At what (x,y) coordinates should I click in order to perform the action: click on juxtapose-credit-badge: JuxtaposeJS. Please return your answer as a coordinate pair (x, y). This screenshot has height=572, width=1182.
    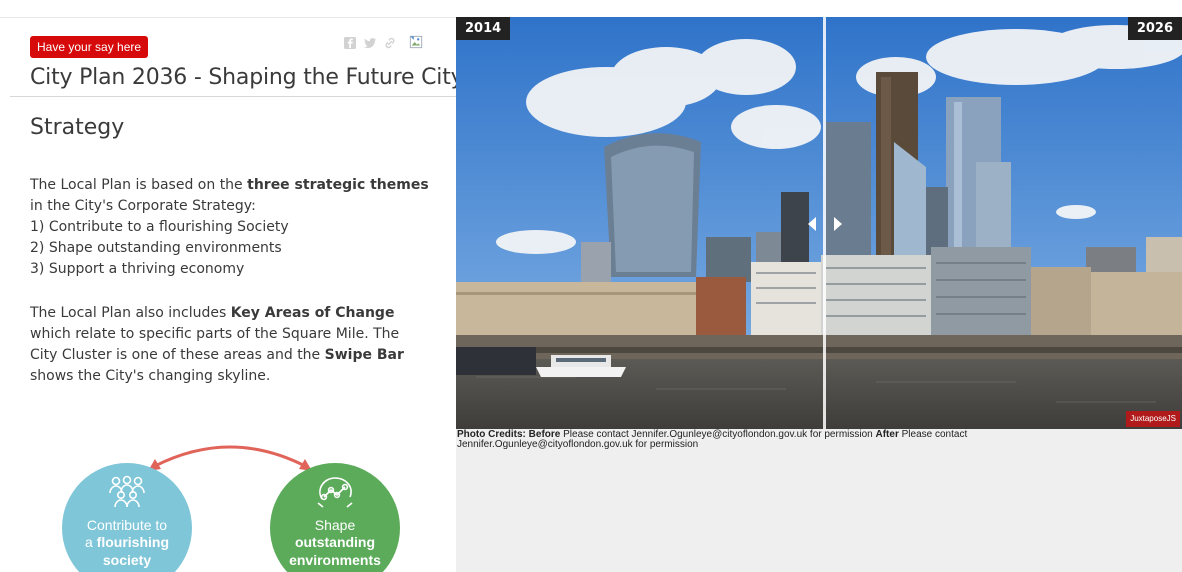
    Looking at the image, I should click on (1153, 419).